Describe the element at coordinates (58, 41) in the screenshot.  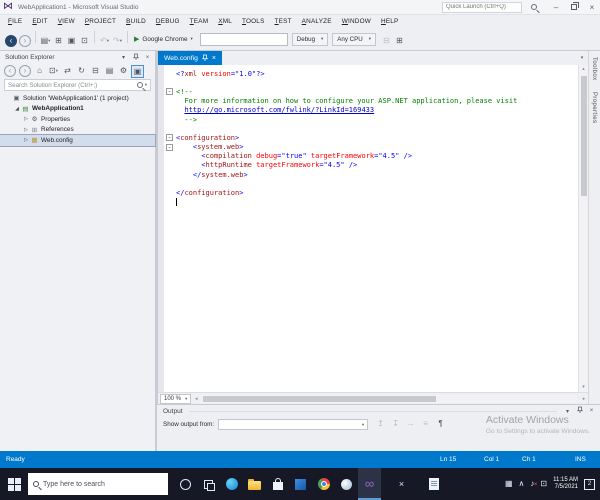
I see `add-item-icon: ⊞` at that location.